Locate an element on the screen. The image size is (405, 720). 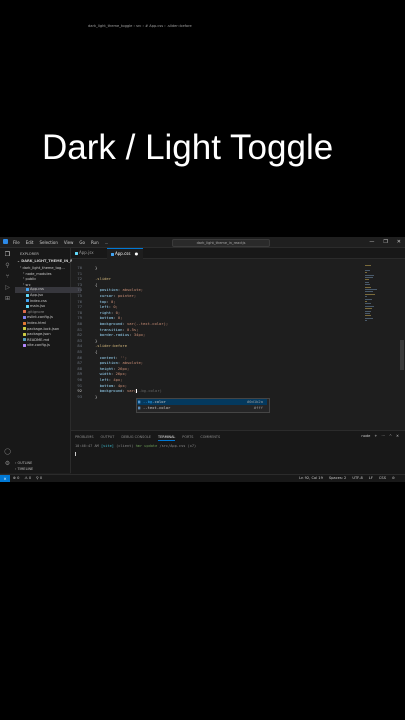
code-line: height: 26px; is located at coordinates (112, 368).